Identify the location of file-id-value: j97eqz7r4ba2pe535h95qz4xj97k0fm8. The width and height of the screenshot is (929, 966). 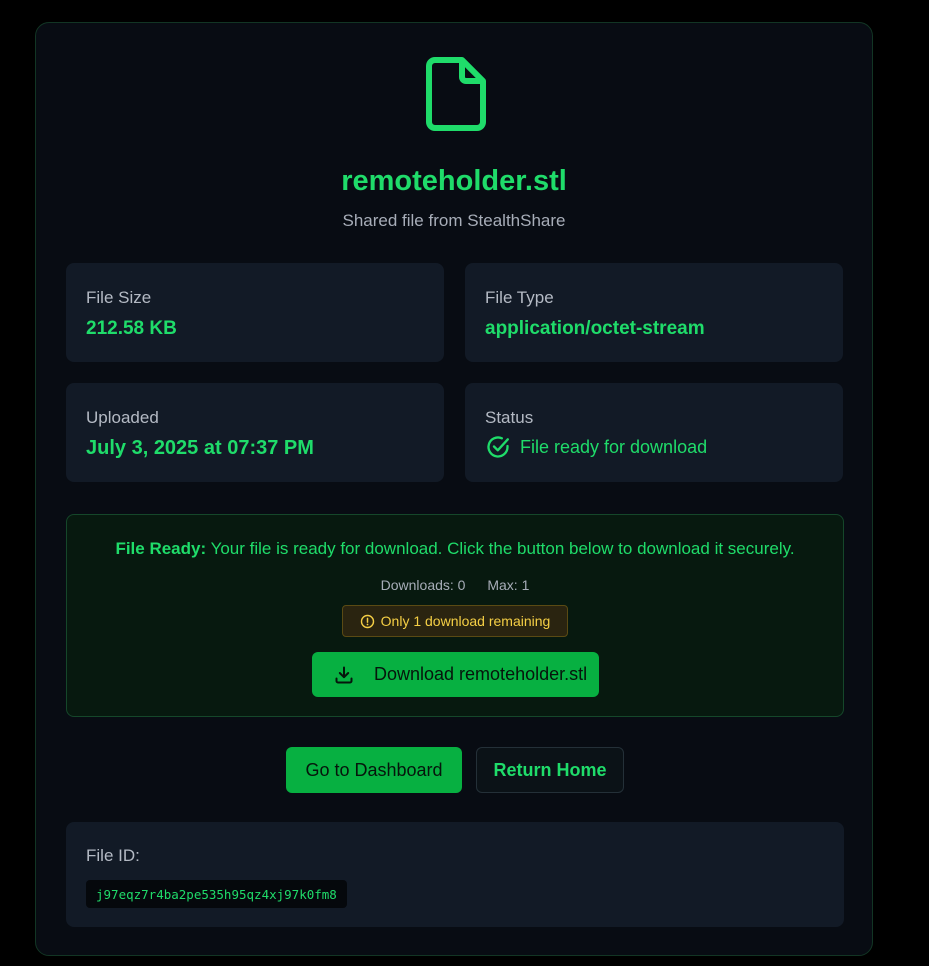
(216, 894).